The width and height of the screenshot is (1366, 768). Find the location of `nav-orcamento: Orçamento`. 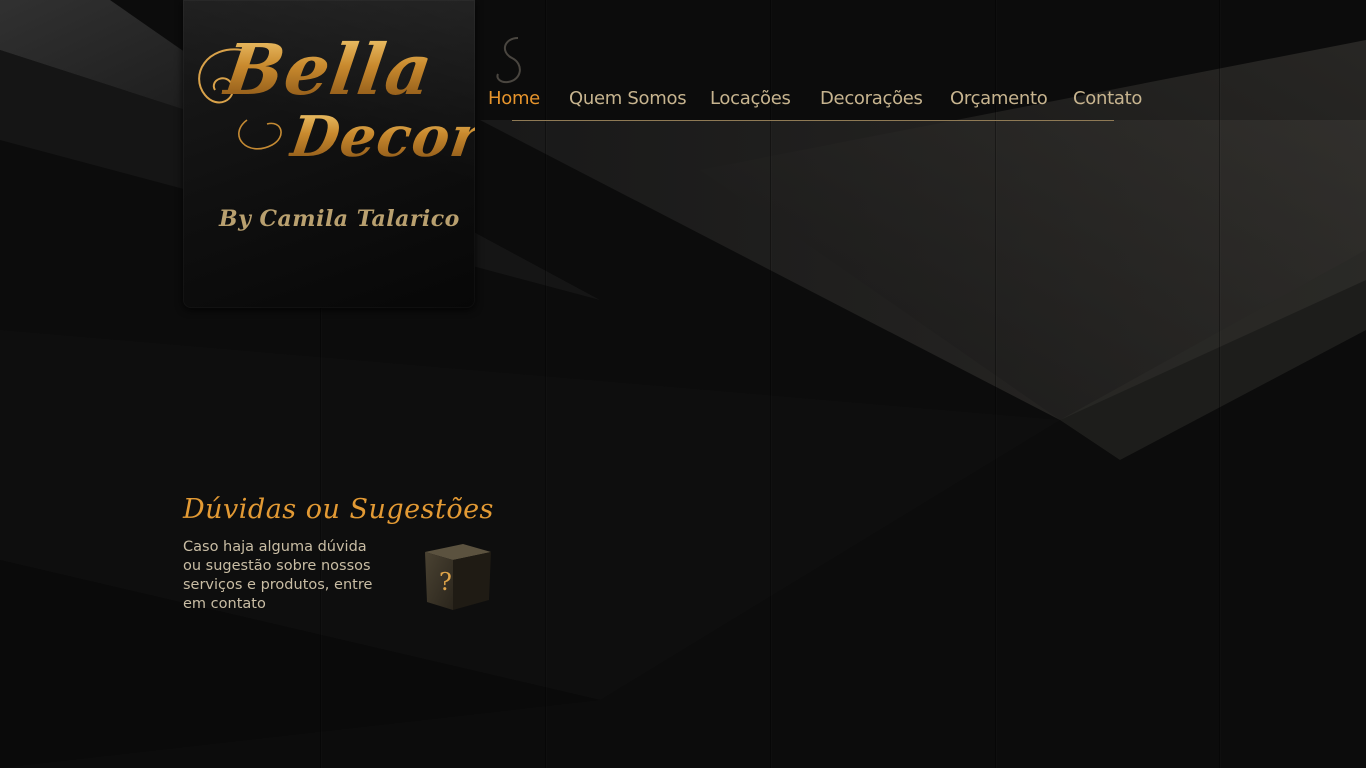

nav-orcamento: Orçamento is located at coordinates (999, 98).